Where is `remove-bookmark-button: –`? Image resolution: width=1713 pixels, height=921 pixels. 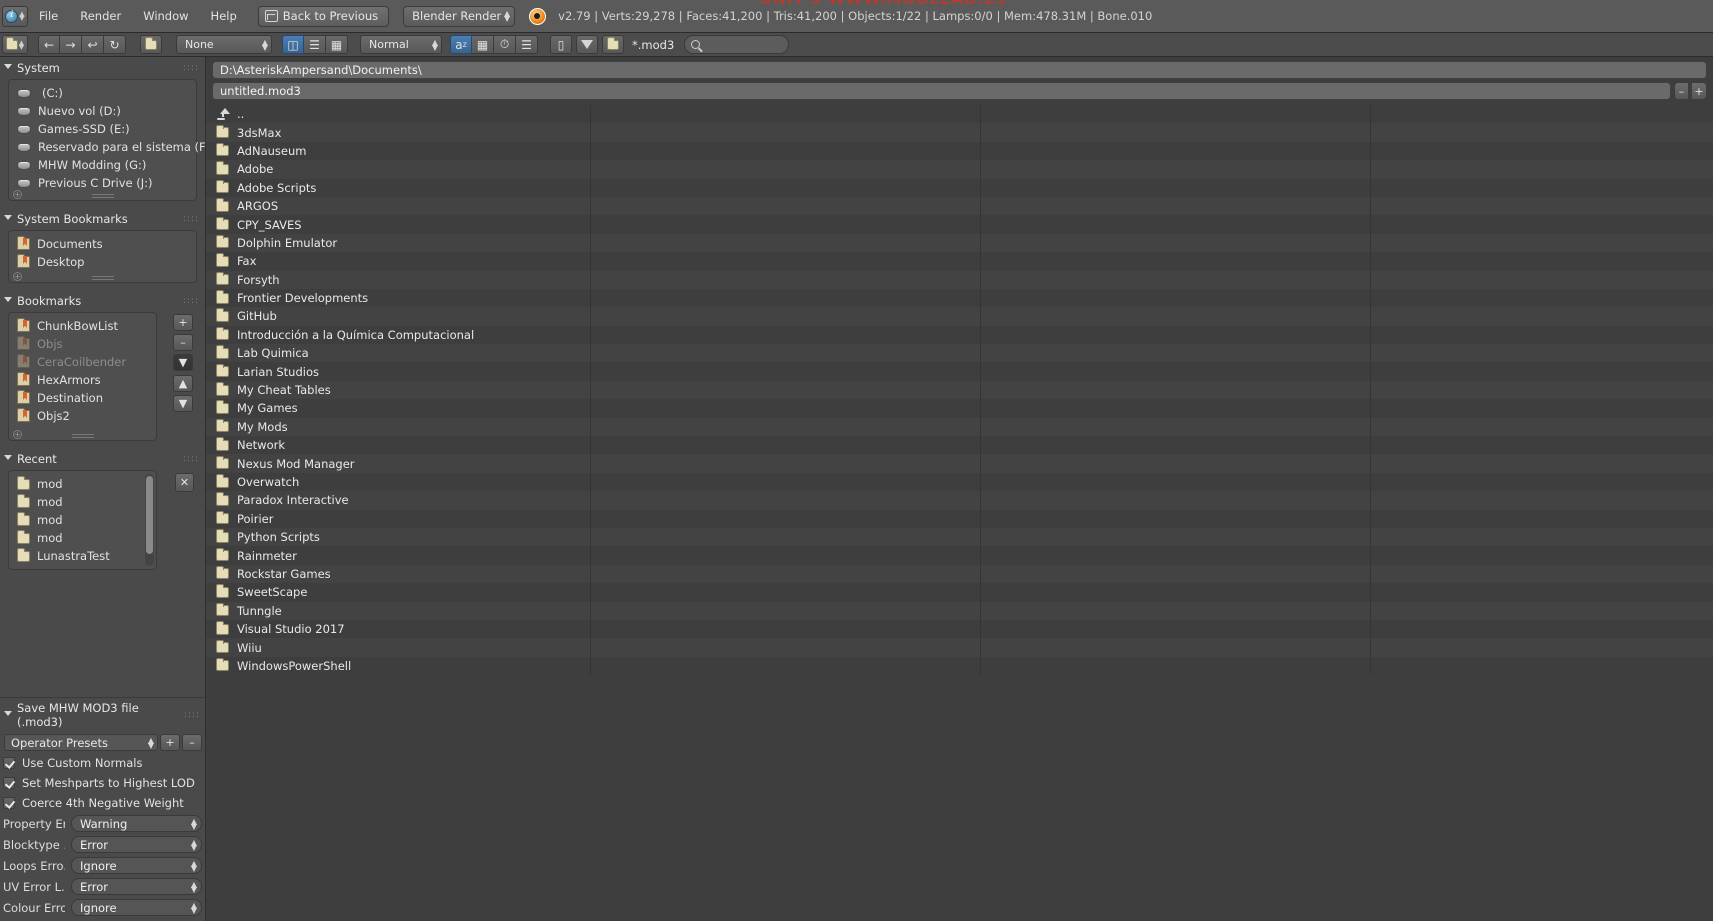 remove-bookmark-button: – is located at coordinates (183, 342).